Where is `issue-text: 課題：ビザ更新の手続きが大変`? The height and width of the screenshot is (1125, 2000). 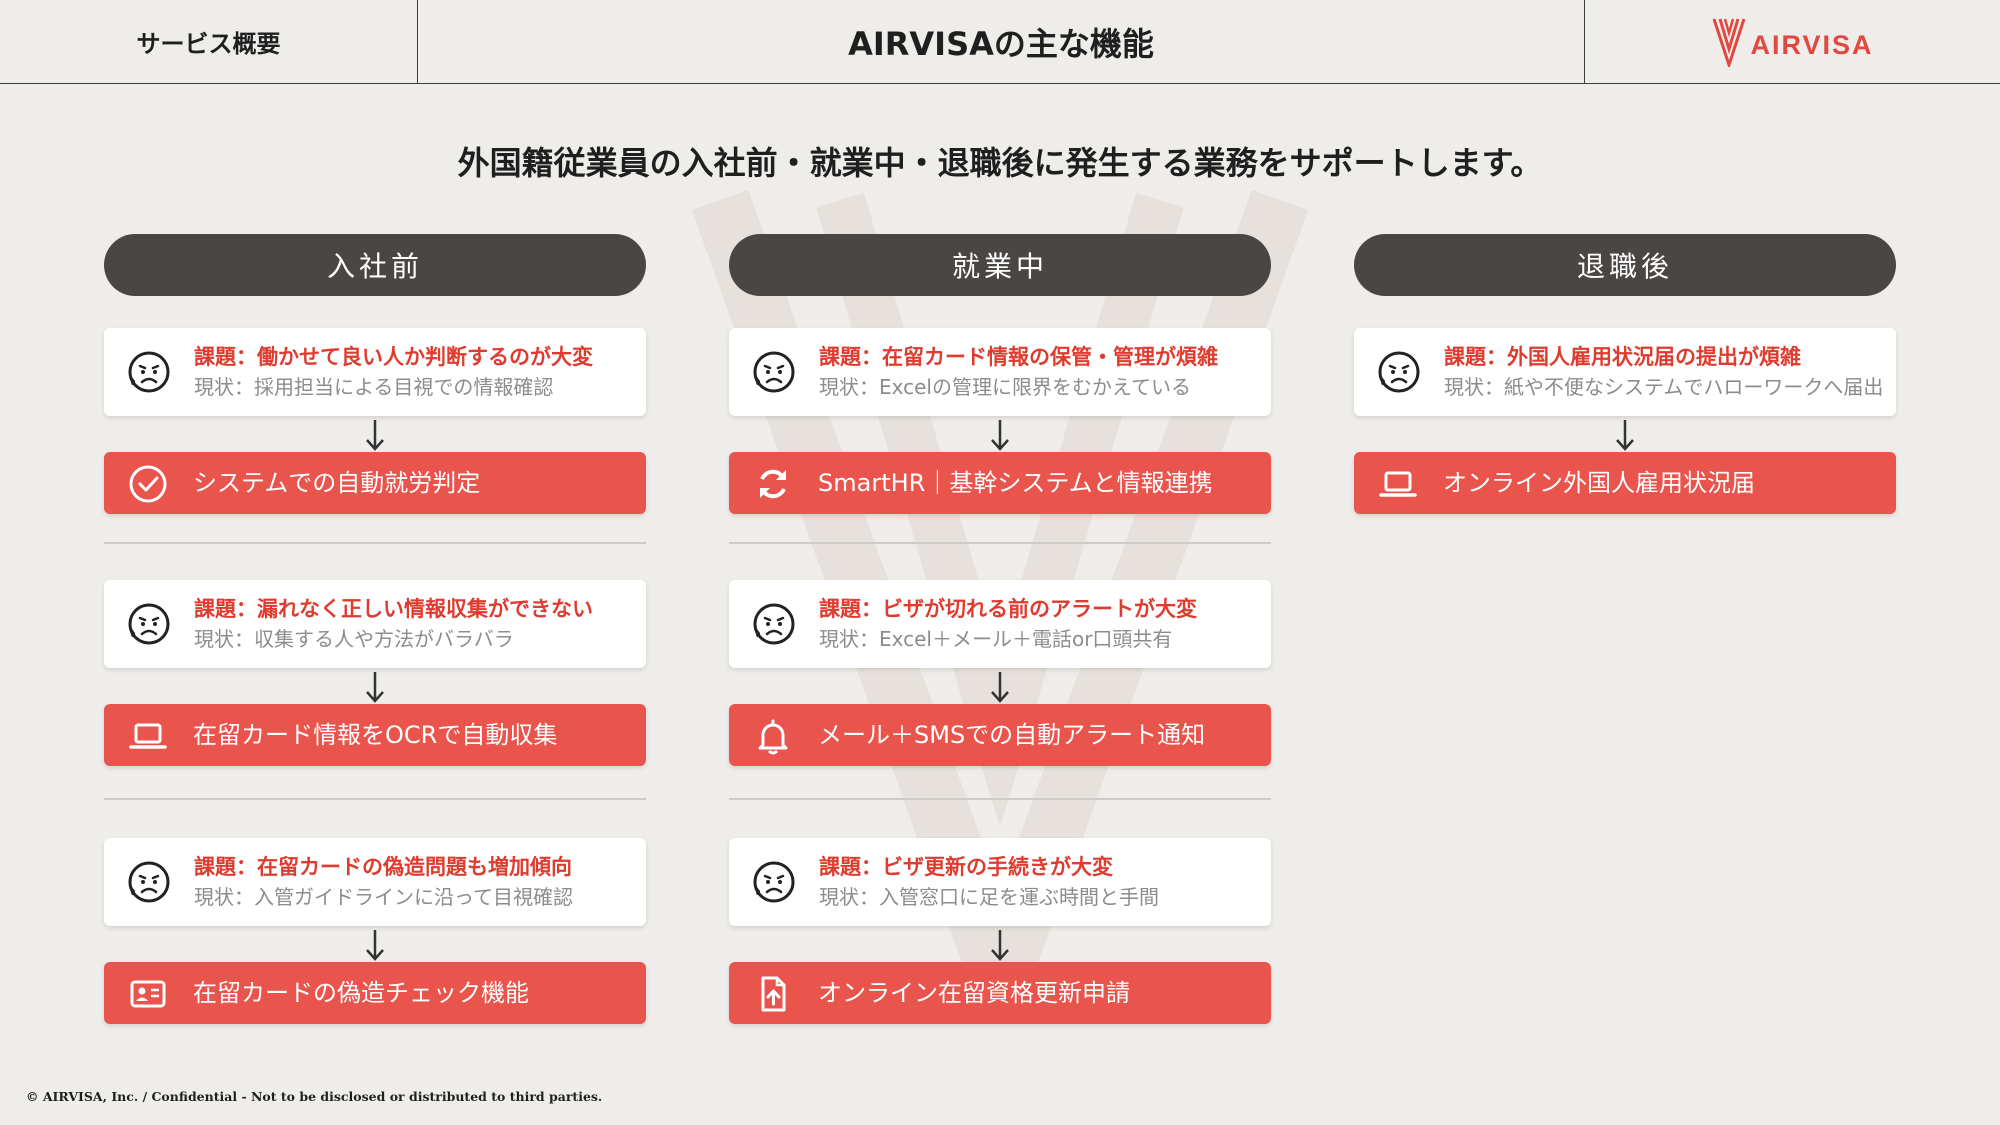 issue-text: 課題：ビザ更新の手続きが大変 is located at coordinates (966, 867).